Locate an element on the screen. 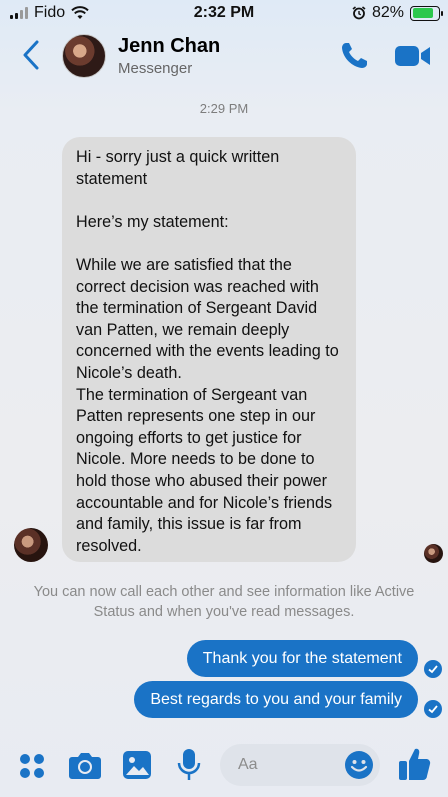 The width and height of the screenshot is (448, 797). conversation-header: Jenn Chan Messenger is located at coordinates (224, 58).